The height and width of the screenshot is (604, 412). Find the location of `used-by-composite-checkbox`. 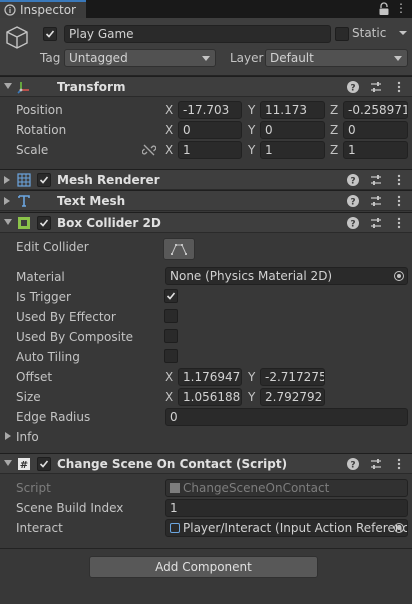

used-by-composite-checkbox is located at coordinates (171, 336).